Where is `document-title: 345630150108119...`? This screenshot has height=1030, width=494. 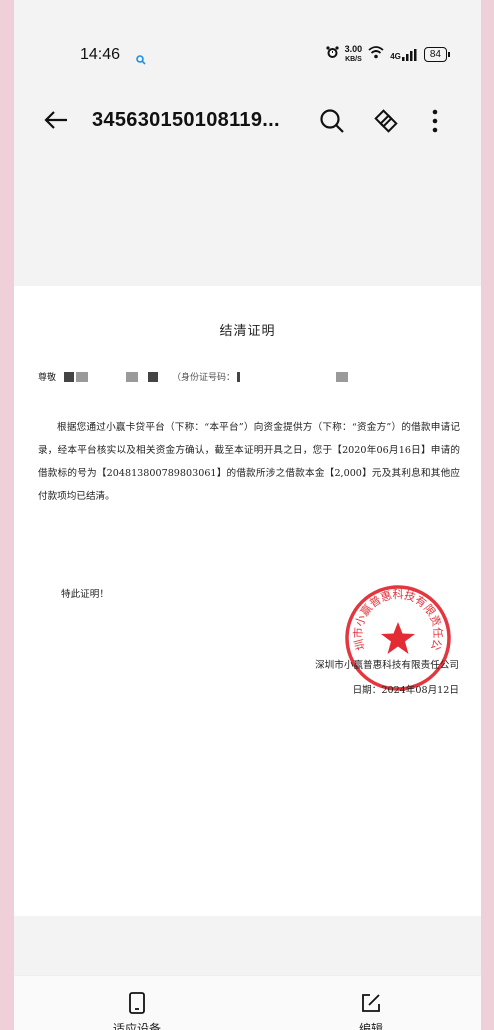 document-title: 345630150108119... is located at coordinates (186, 120).